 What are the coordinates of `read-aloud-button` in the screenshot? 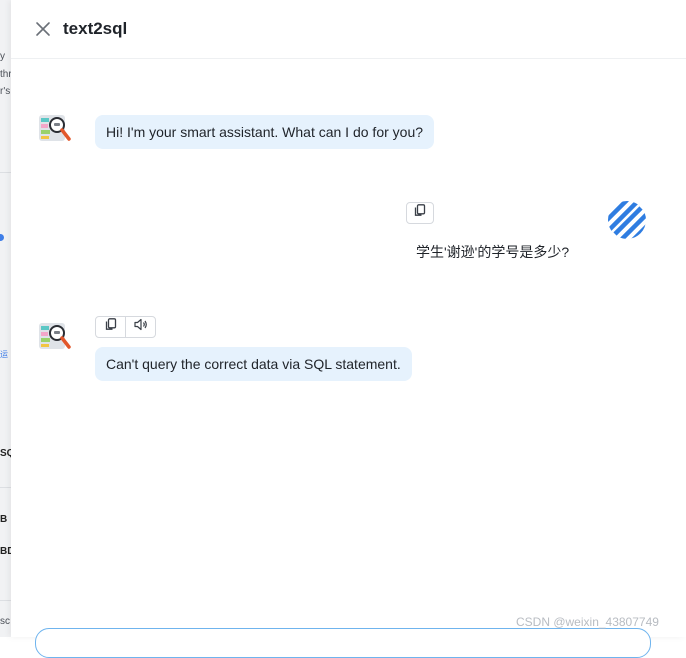 It's located at (140, 327).